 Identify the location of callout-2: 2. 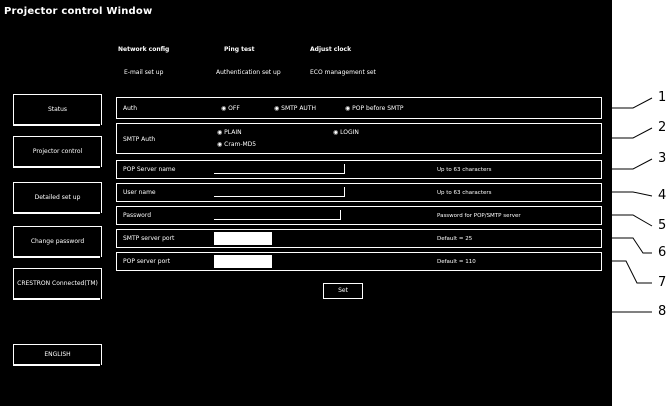
(662, 127).